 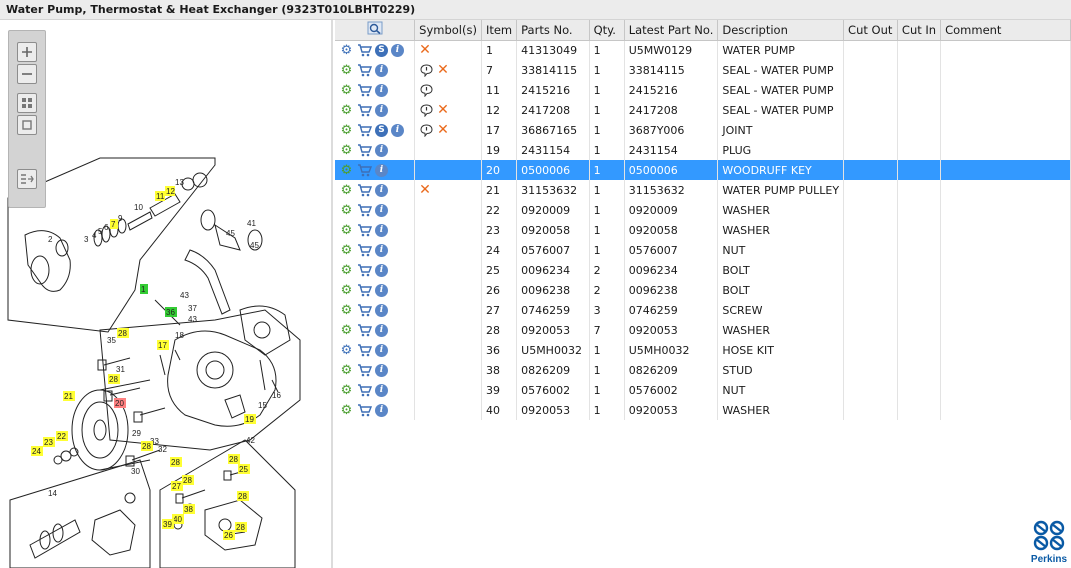 I want to click on table-row: ⚙ i ✕ 21 31153632 1 31153632 WATER PUMP PULLEY, so click(x=703, y=190).